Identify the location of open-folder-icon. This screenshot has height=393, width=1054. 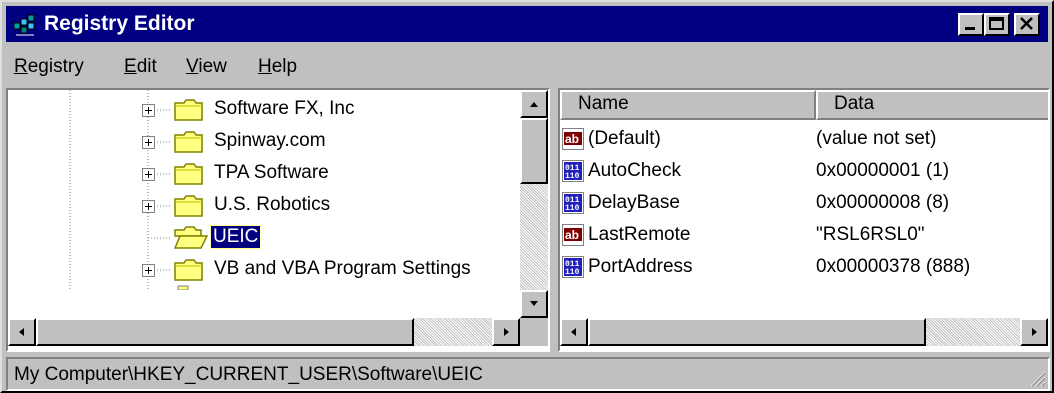
(191, 237).